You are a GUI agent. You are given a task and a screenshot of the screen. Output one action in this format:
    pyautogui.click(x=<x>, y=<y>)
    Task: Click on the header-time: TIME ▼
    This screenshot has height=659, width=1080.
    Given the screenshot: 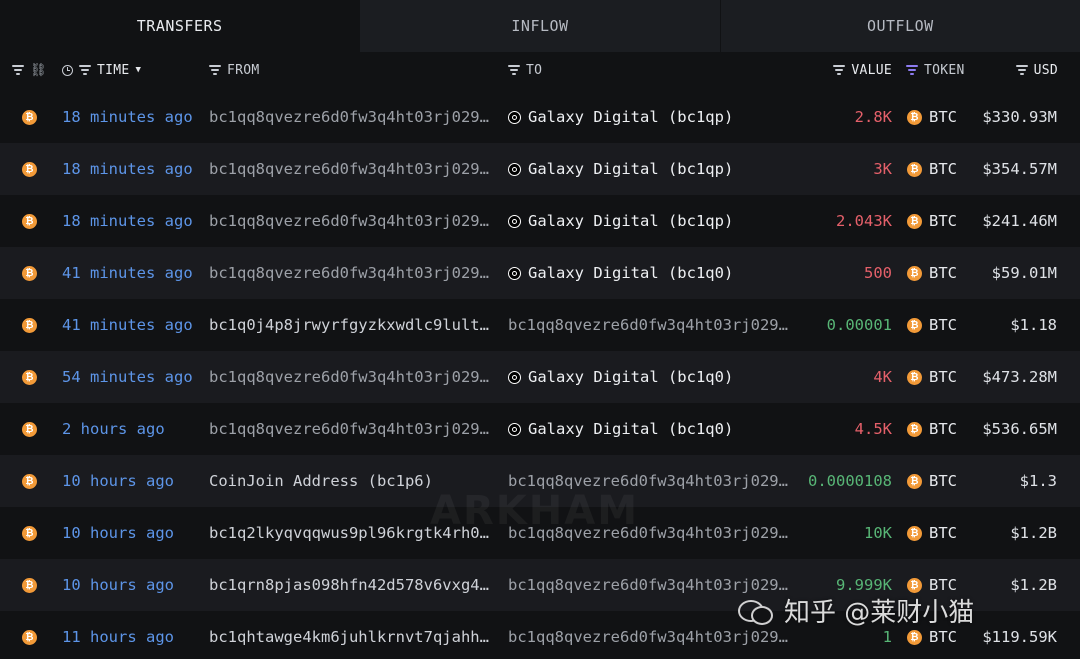 What is the action you would take?
    pyautogui.click(x=101, y=70)
    